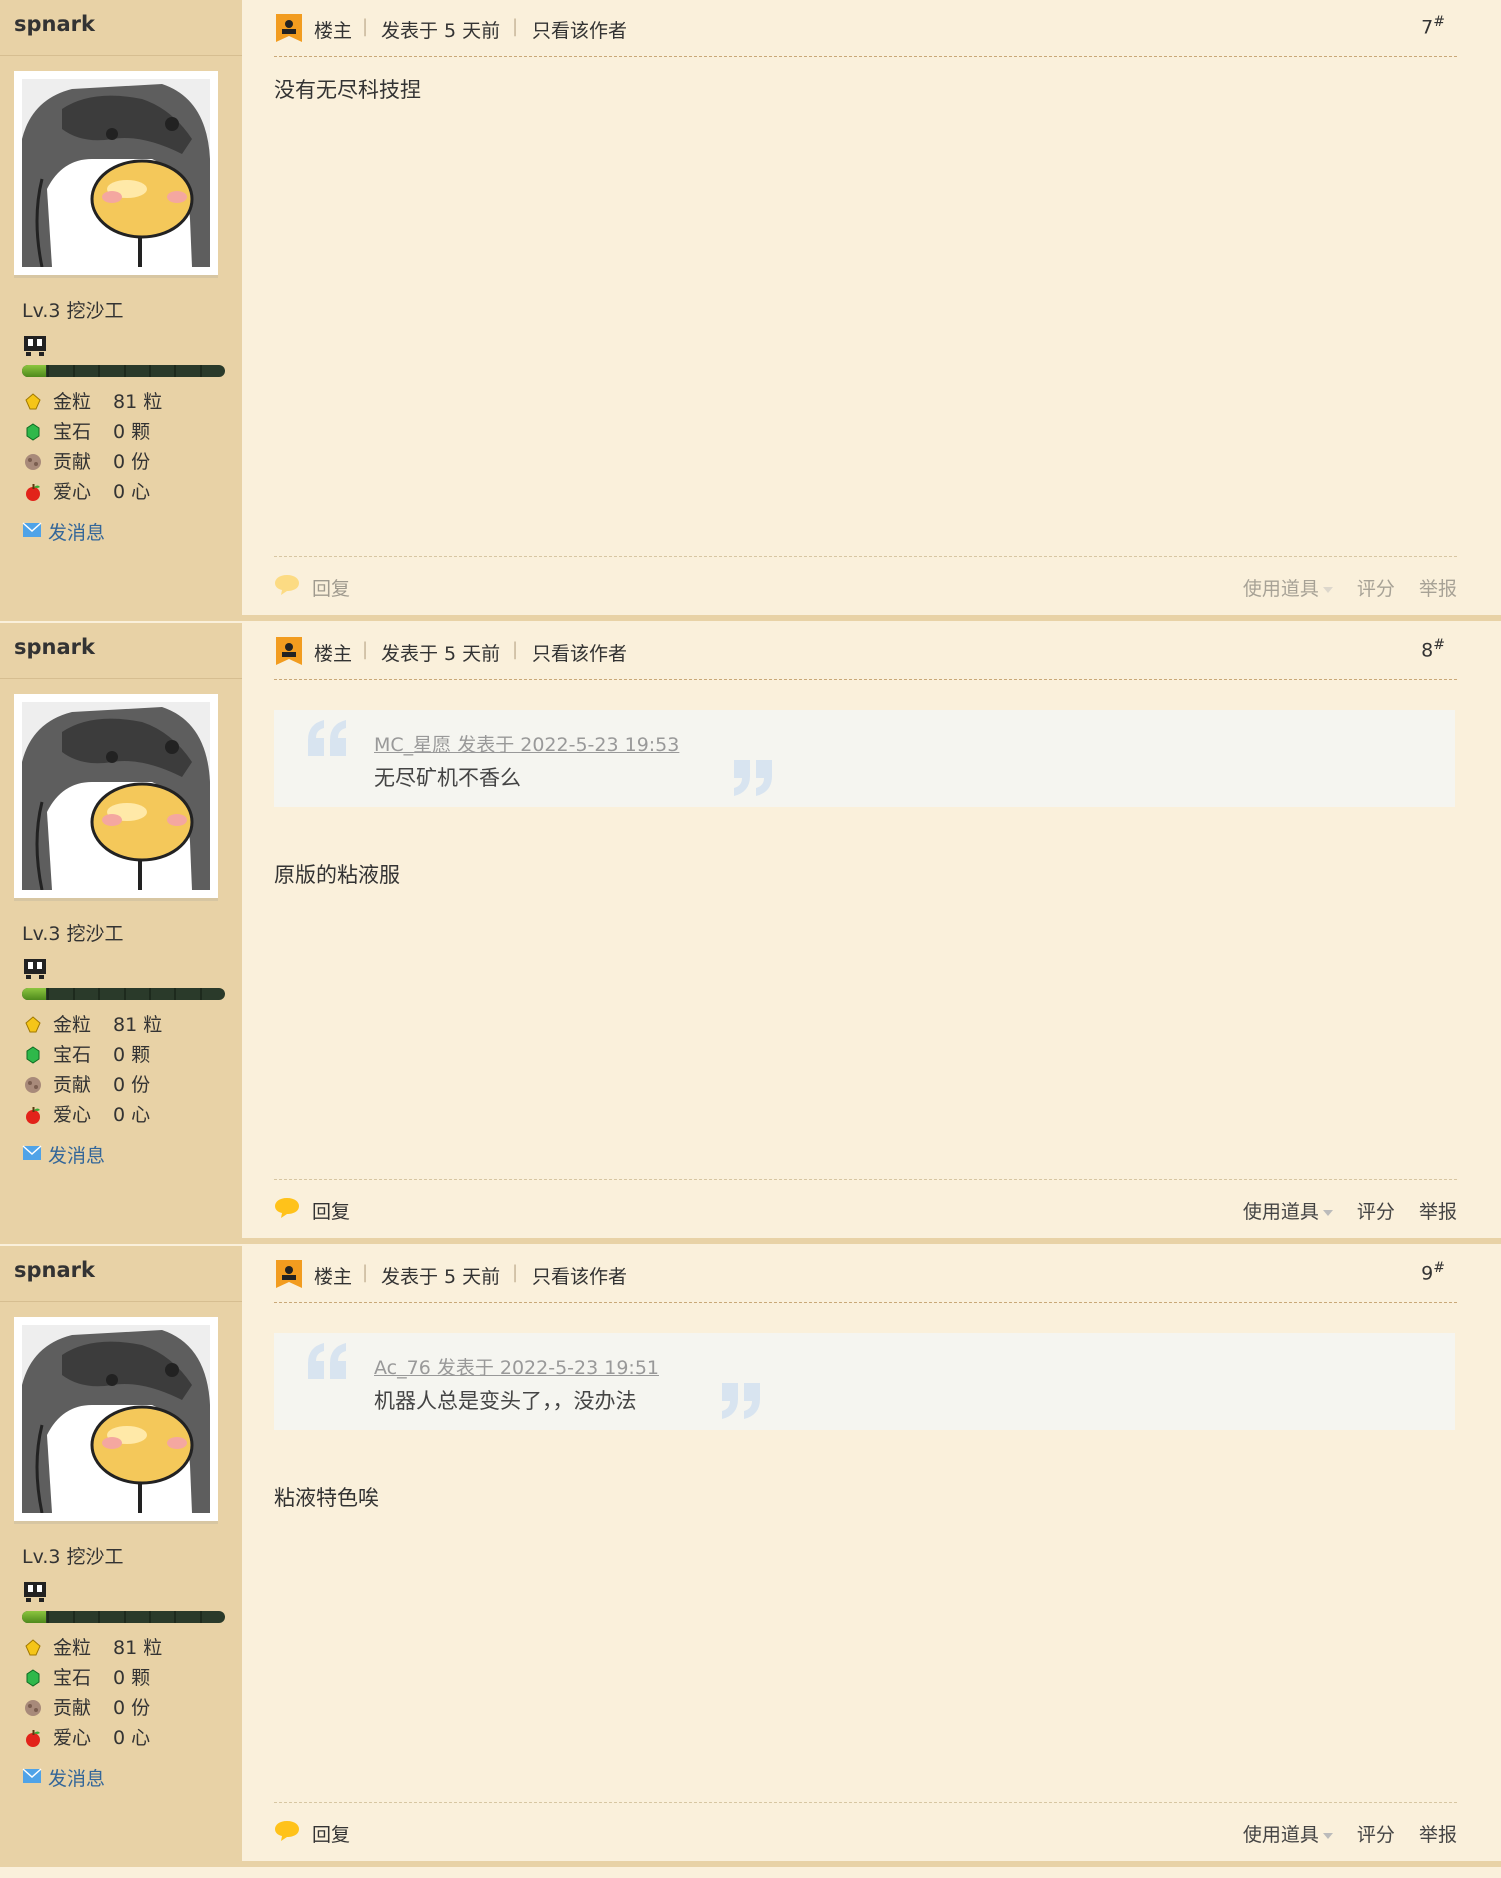 This screenshot has height=1878, width=1501. What do you see at coordinates (750, 618) in the screenshot?
I see `post-divider` at bounding box center [750, 618].